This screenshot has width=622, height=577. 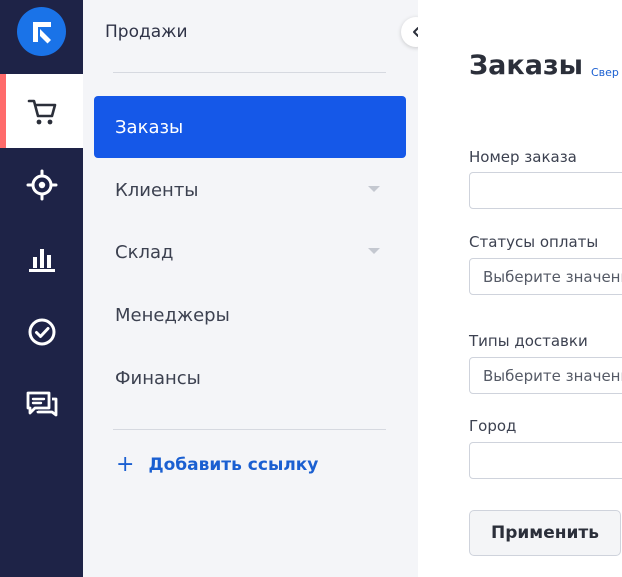 I want to click on chat-icon, so click(x=42, y=405).